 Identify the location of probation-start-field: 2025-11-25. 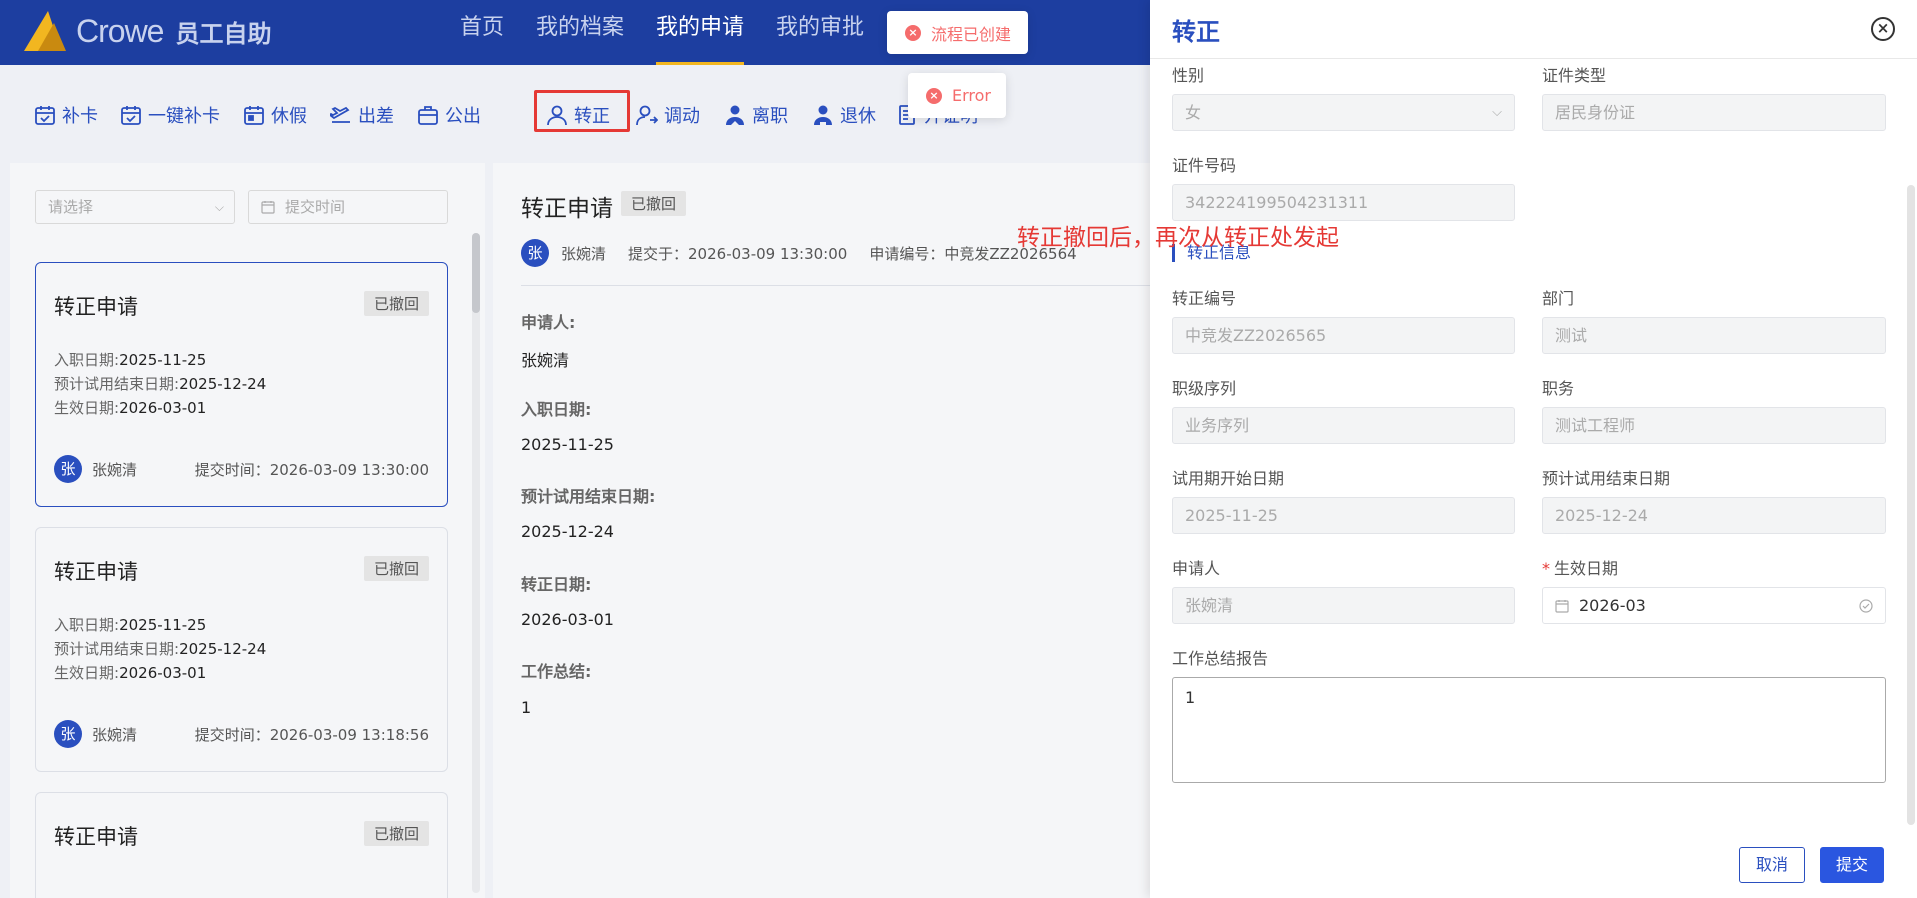
(1343, 515).